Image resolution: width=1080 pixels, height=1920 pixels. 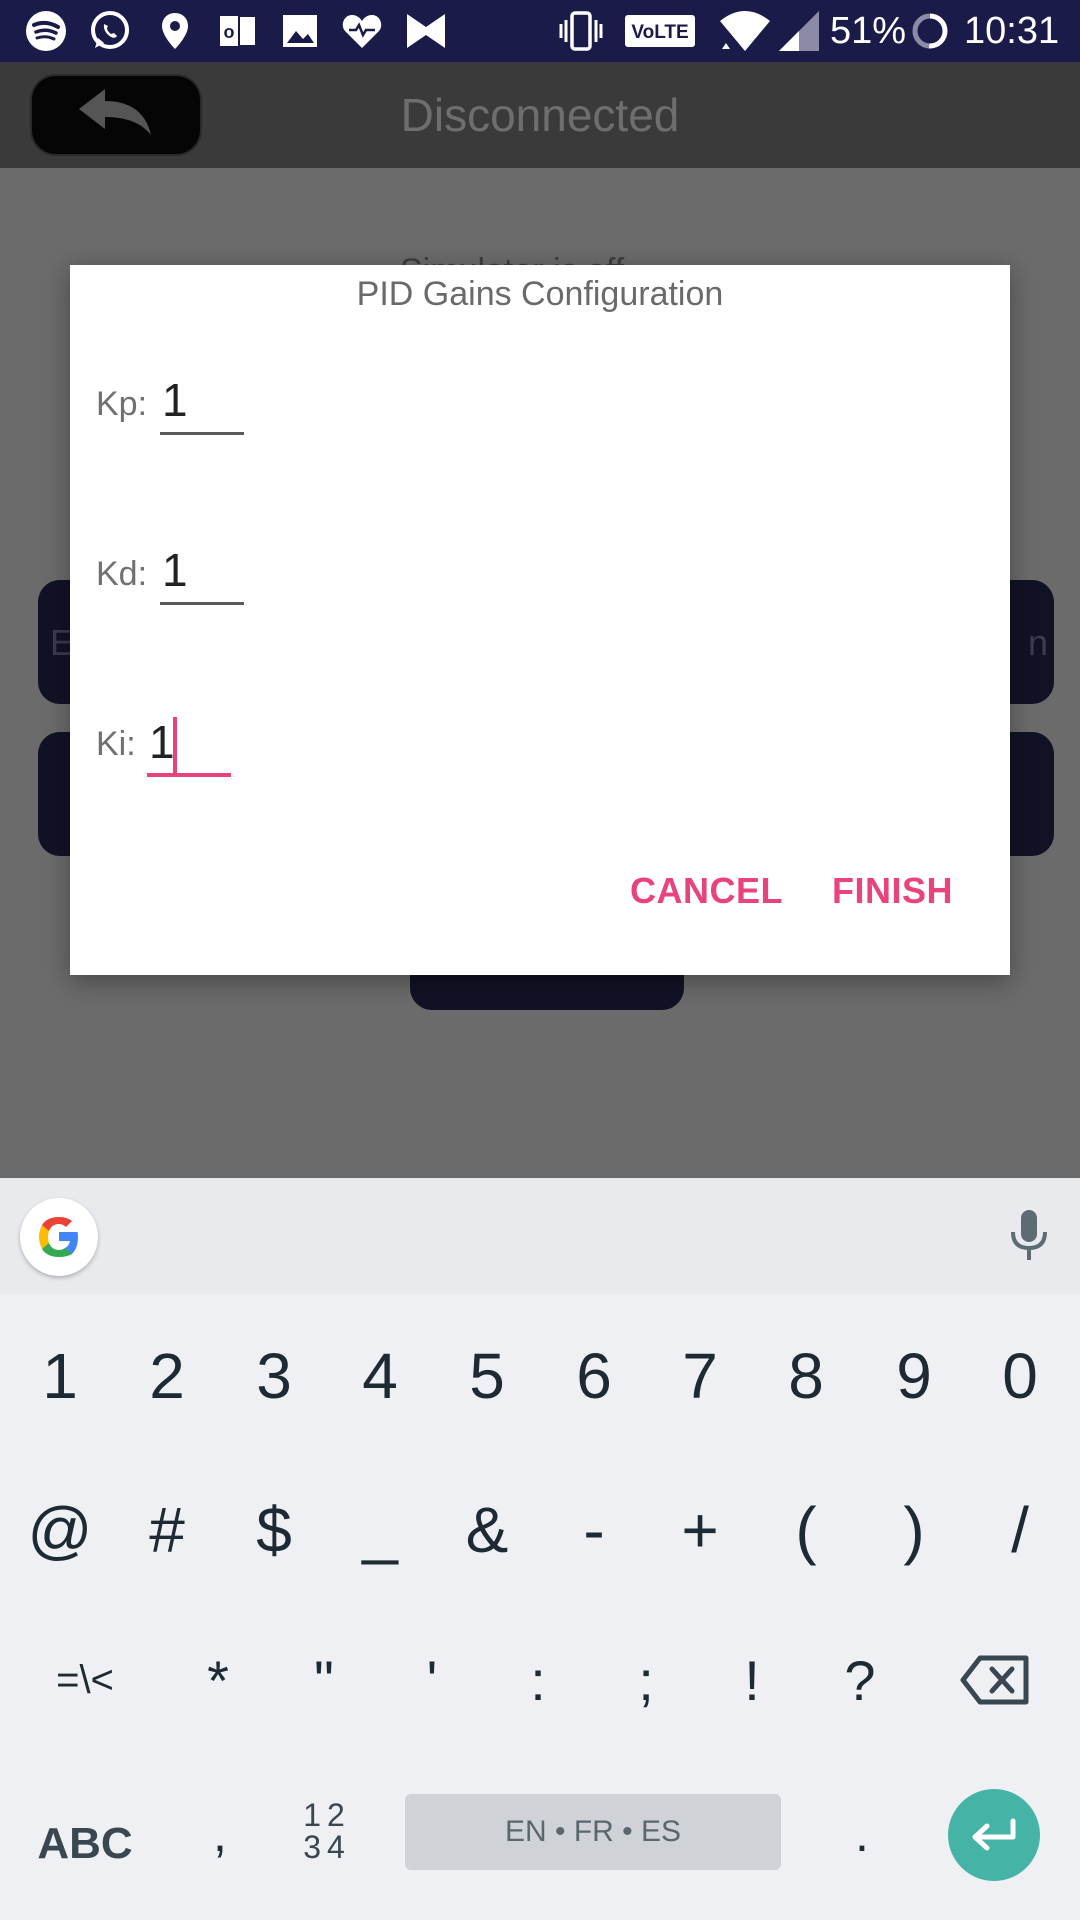 What do you see at coordinates (1020, 1376) in the screenshot?
I see `key-0: 0` at bounding box center [1020, 1376].